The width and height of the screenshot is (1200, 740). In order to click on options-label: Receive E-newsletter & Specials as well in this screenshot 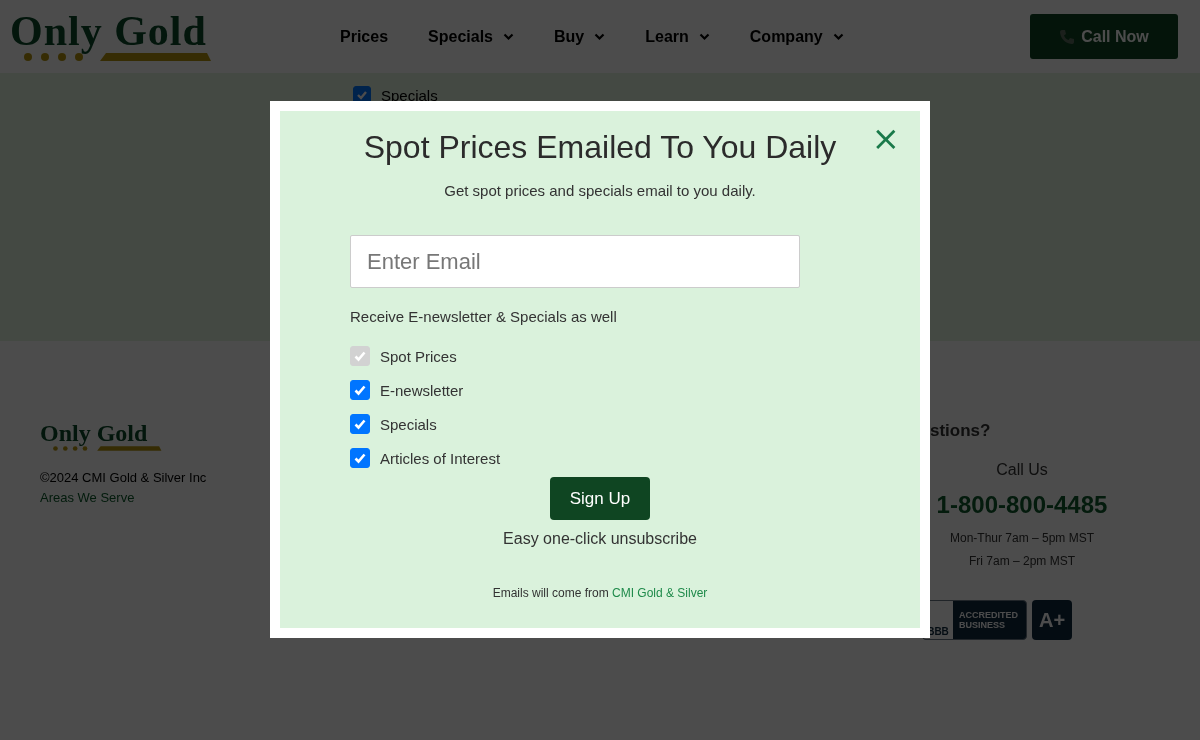, I will do `click(483, 316)`.